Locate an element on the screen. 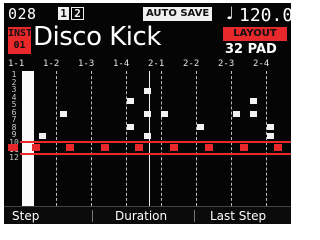  beat-label: 1-4 is located at coordinates (121, 64).